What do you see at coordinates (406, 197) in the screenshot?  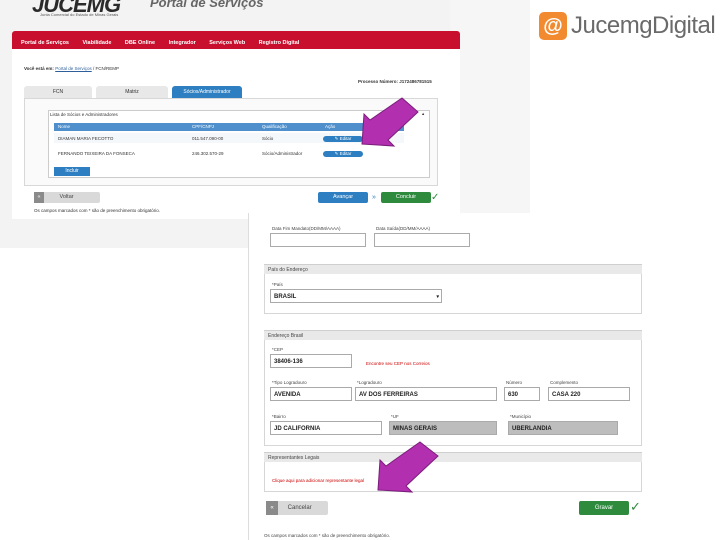 I see `concluir-button: Concluir` at bounding box center [406, 197].